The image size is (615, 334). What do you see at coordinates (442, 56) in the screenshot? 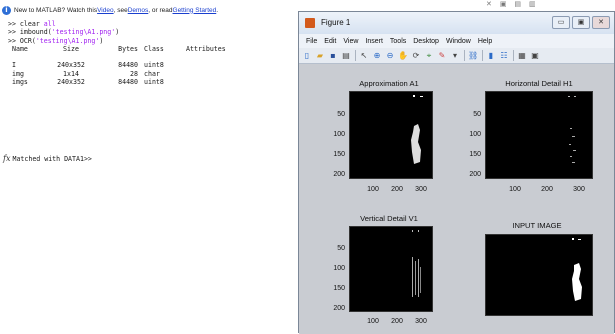
I see `brush-icon: ✎` at bounding box center [442, 56].